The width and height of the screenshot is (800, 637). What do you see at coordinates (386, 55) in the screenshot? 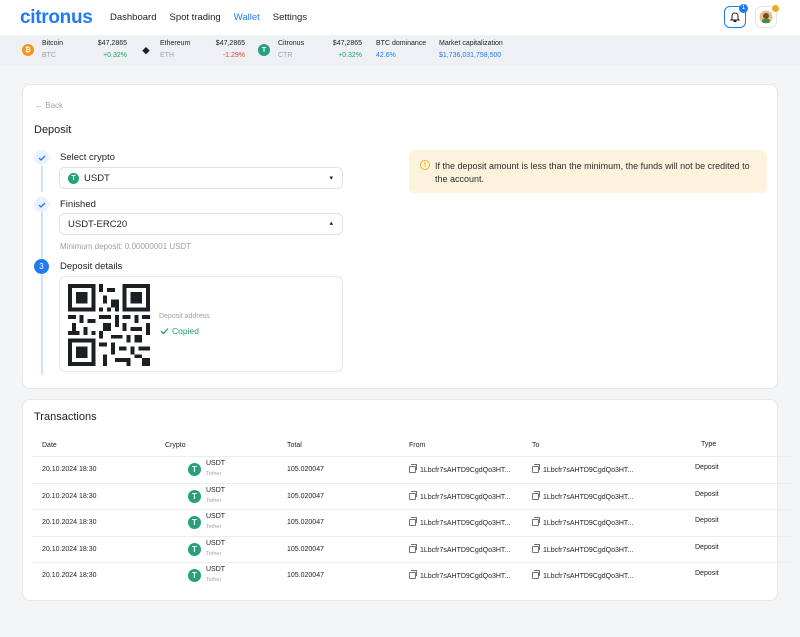
I see `btc-dominance-value: 42.6%` at bounding box center [386, 55].